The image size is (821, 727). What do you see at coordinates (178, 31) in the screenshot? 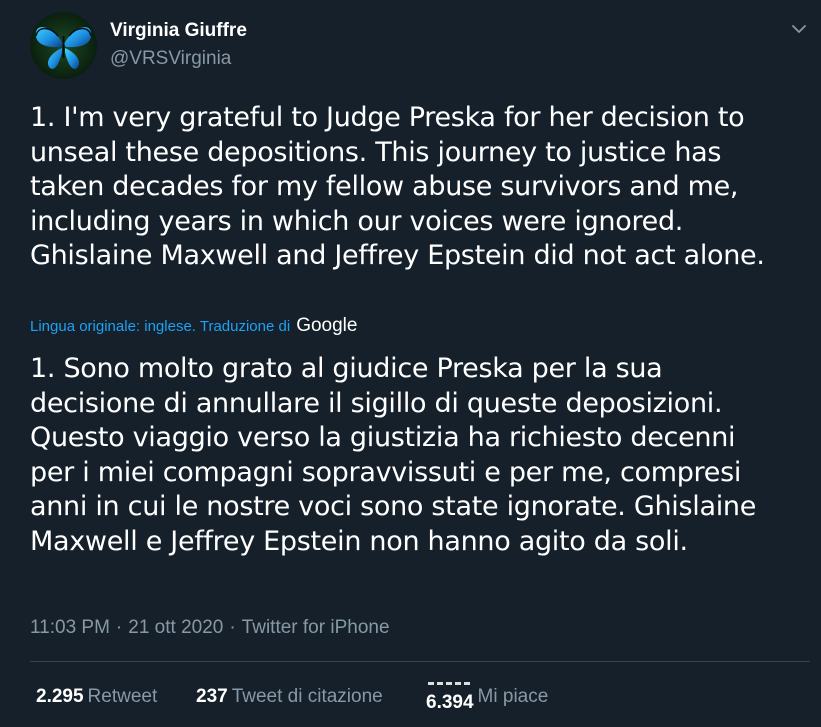
I see `author-display-name: Virginia Giuffre` at bounding box center [178, 31].